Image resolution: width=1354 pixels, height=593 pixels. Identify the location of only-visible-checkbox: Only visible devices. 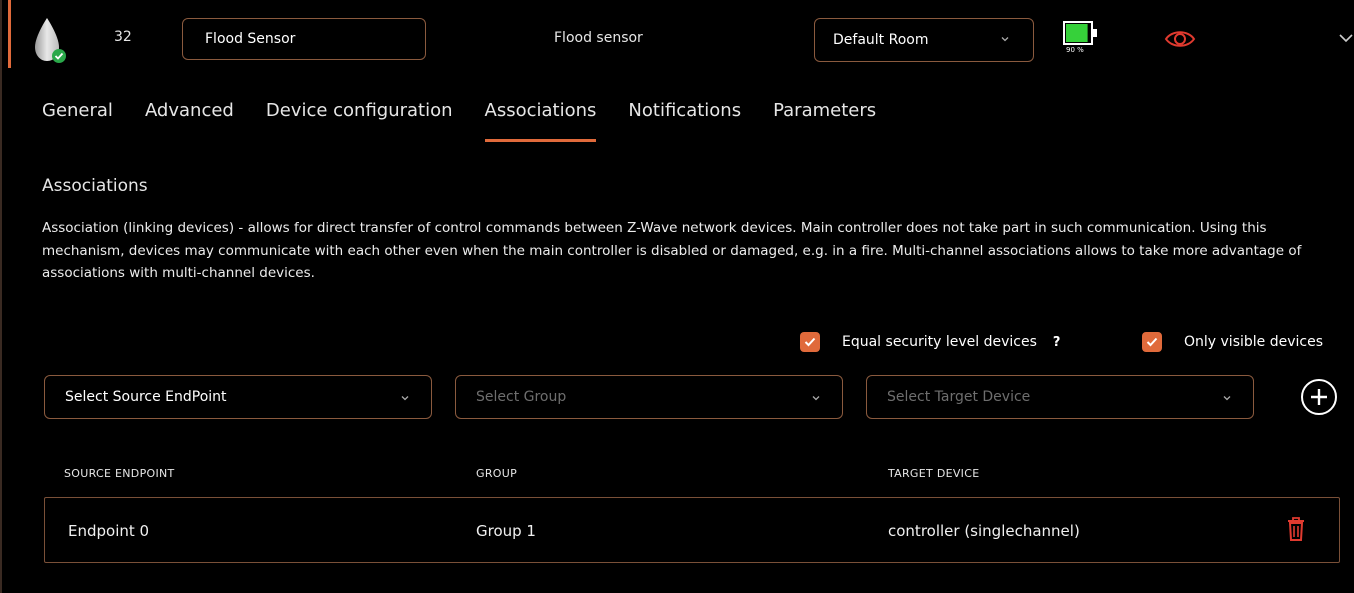
(1232, 342).